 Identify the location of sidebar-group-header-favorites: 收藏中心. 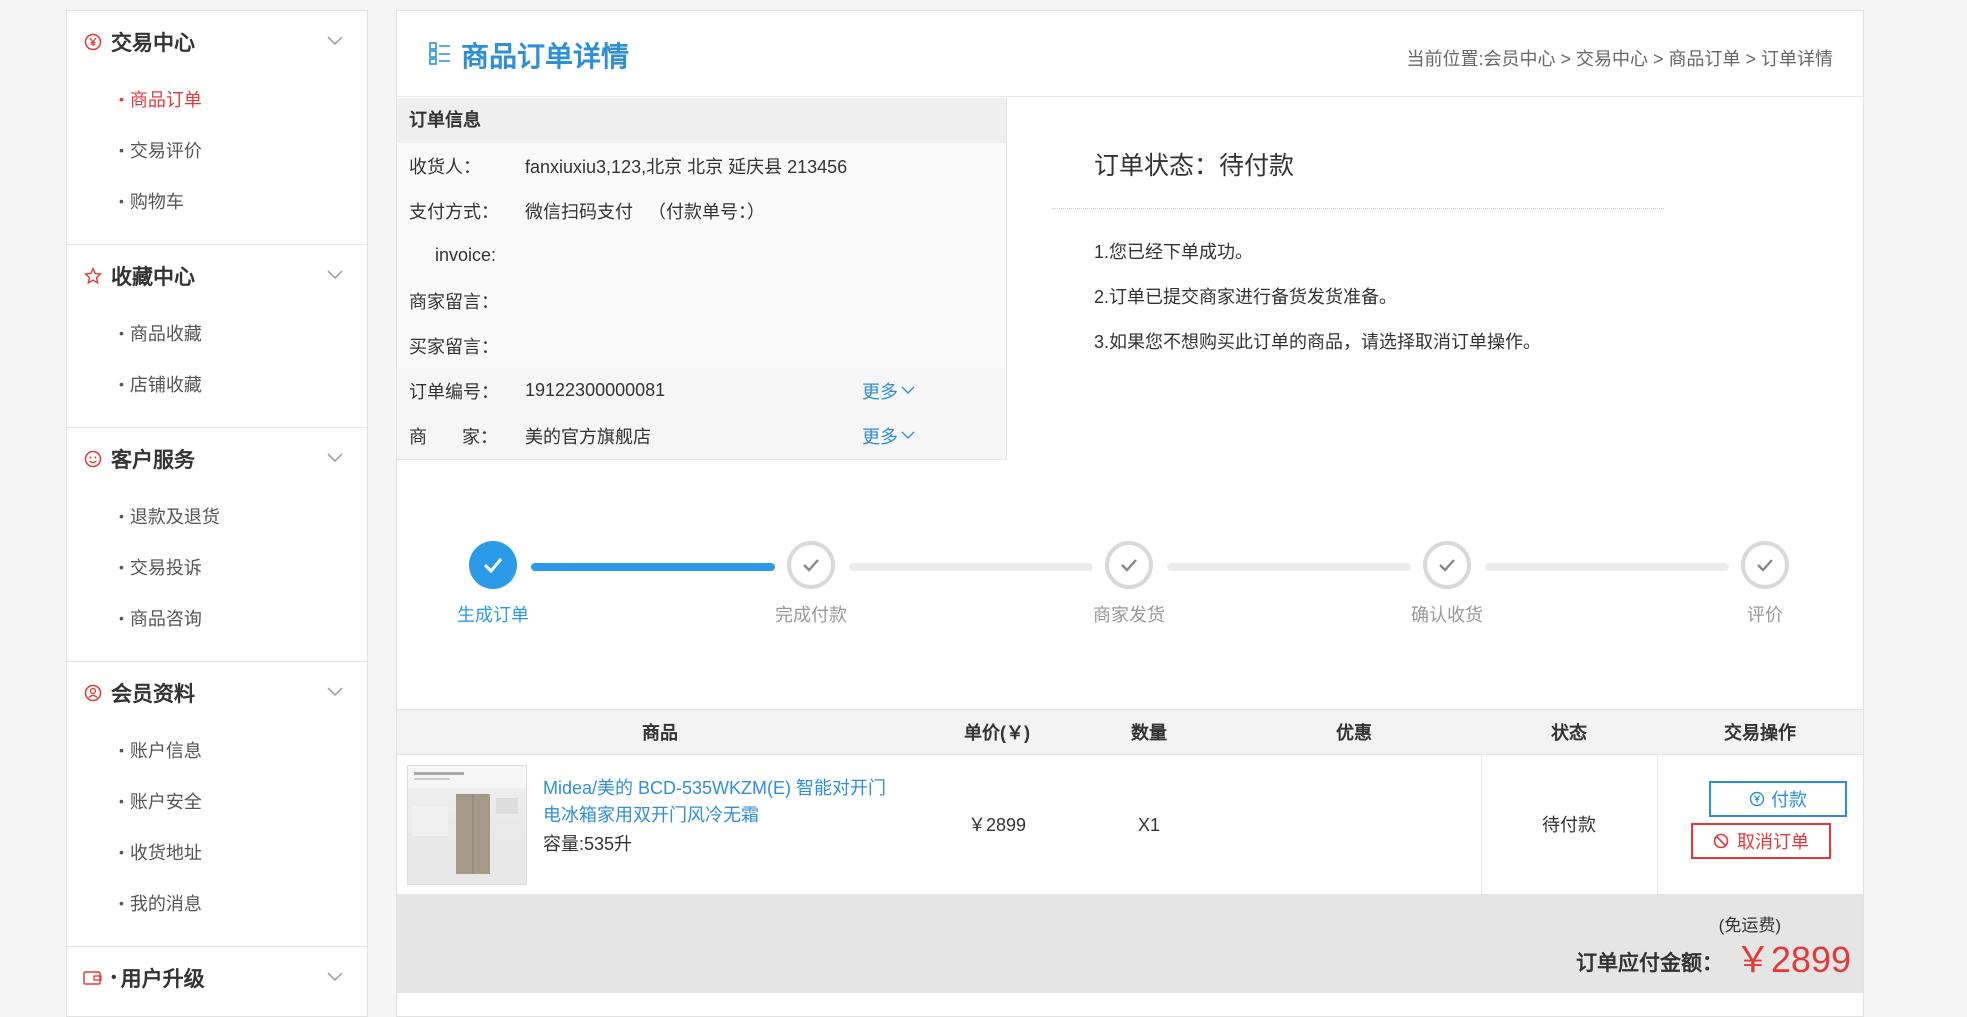
(217, 276).